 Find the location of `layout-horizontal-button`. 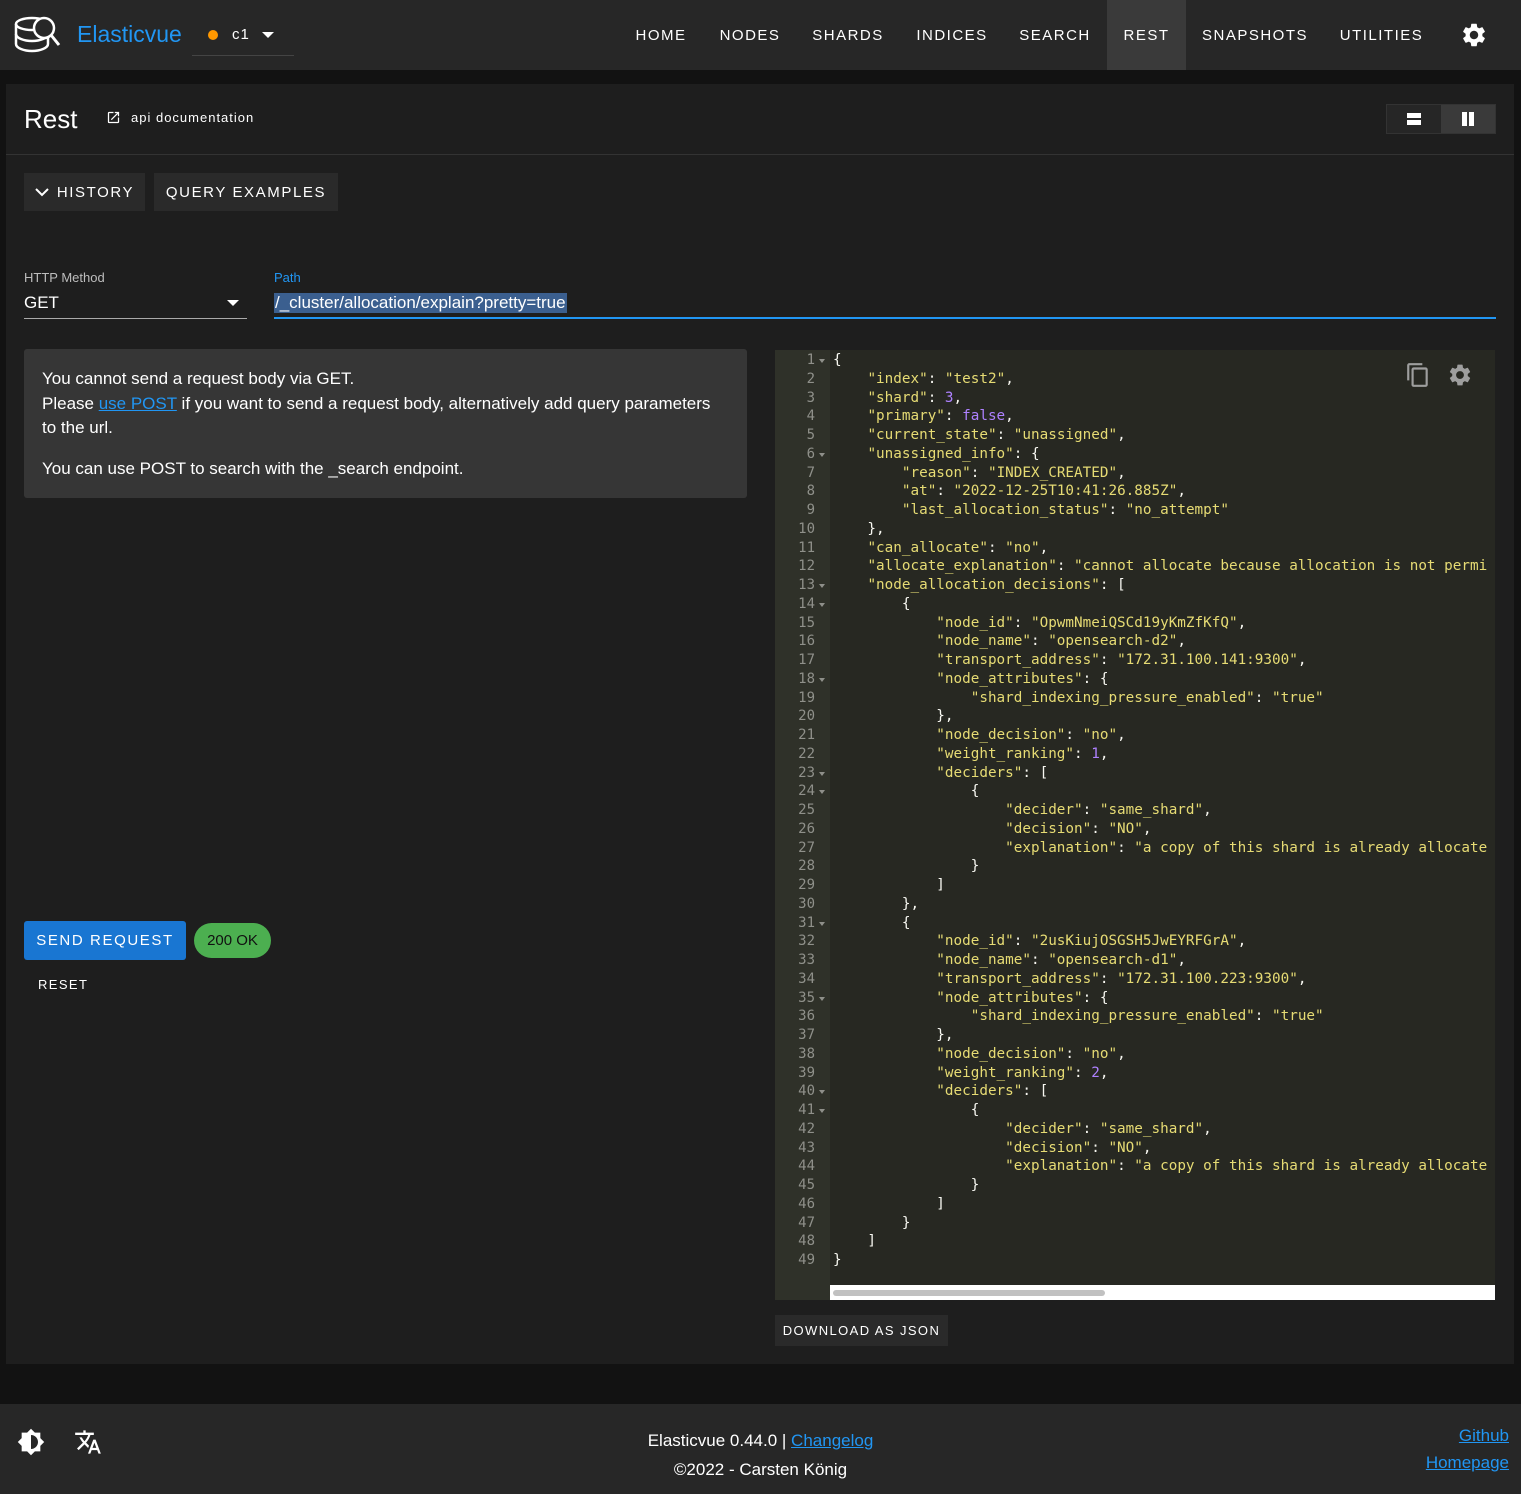

layout-horizontal-button is located at coordinates (1468, 119).